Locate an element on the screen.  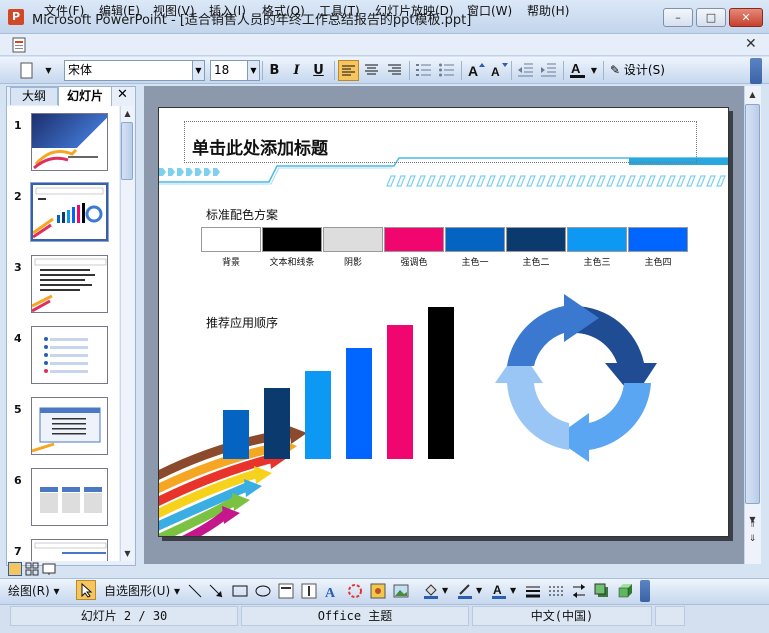
decrease-font-button: A is located at coordinates (498, 70).